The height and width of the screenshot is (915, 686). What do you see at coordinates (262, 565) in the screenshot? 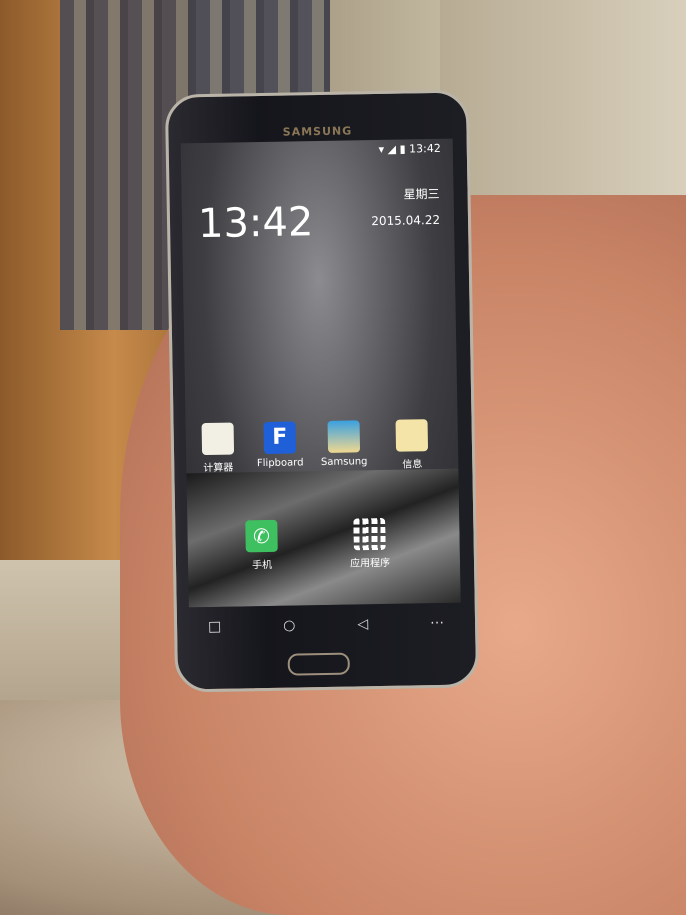
I see `app-label: 手机` at bounding box center [262, 565].